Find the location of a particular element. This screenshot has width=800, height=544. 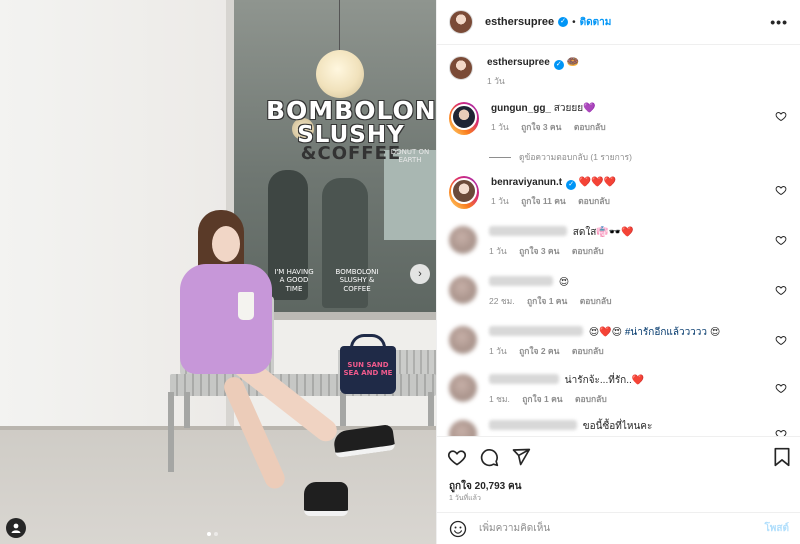

view-replies-label: ดูข้อความตอบกลับ (1 รายการ) is located at coordinates (575, 157).